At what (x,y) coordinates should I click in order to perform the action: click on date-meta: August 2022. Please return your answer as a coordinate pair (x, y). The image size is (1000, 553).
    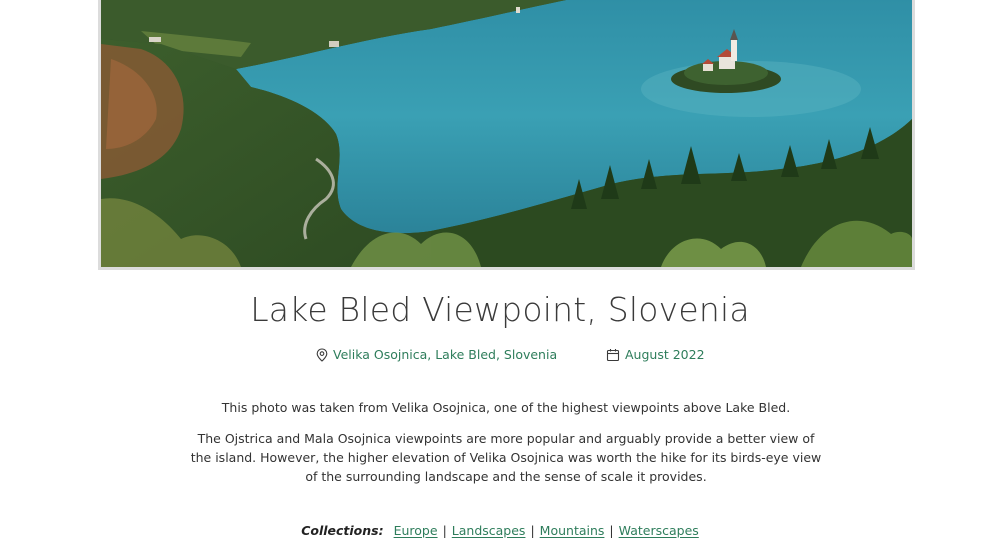
    Looking at the image, I should click on (655, 354).